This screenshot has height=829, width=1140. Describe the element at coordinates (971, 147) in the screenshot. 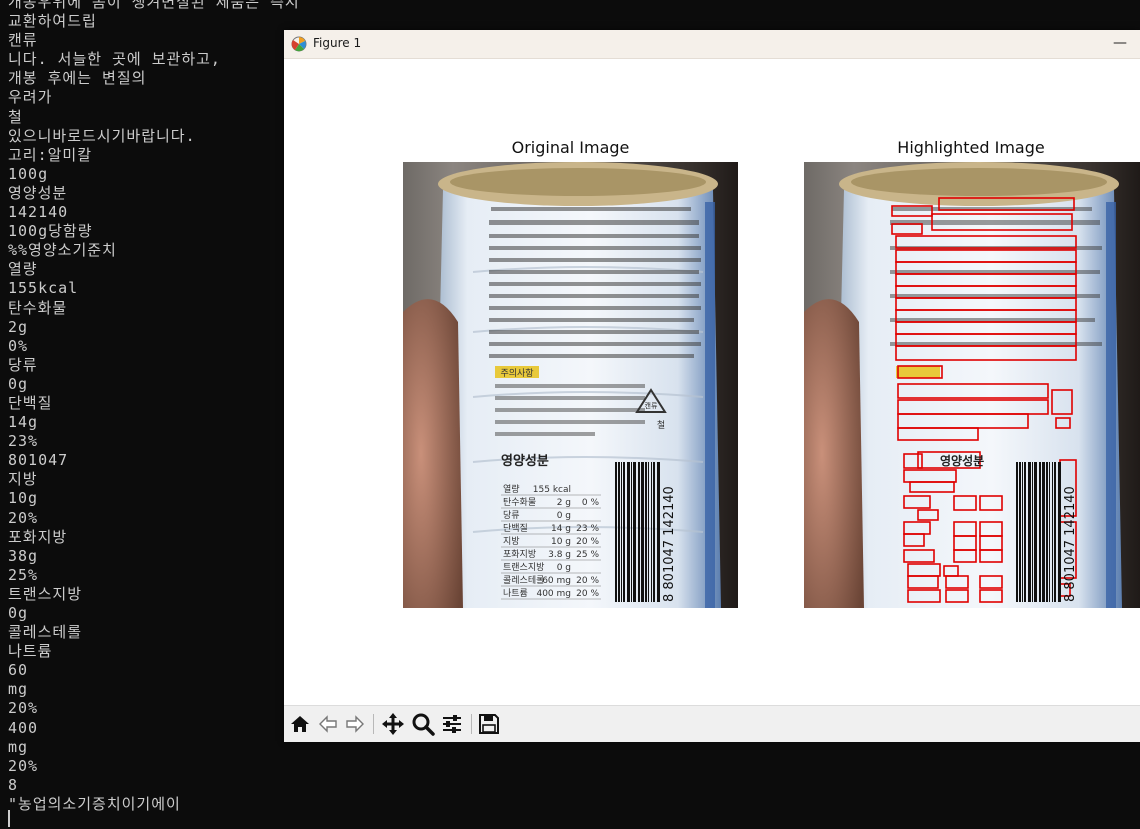

I see `highlighted-image-title: Highlighted Image` at that location.